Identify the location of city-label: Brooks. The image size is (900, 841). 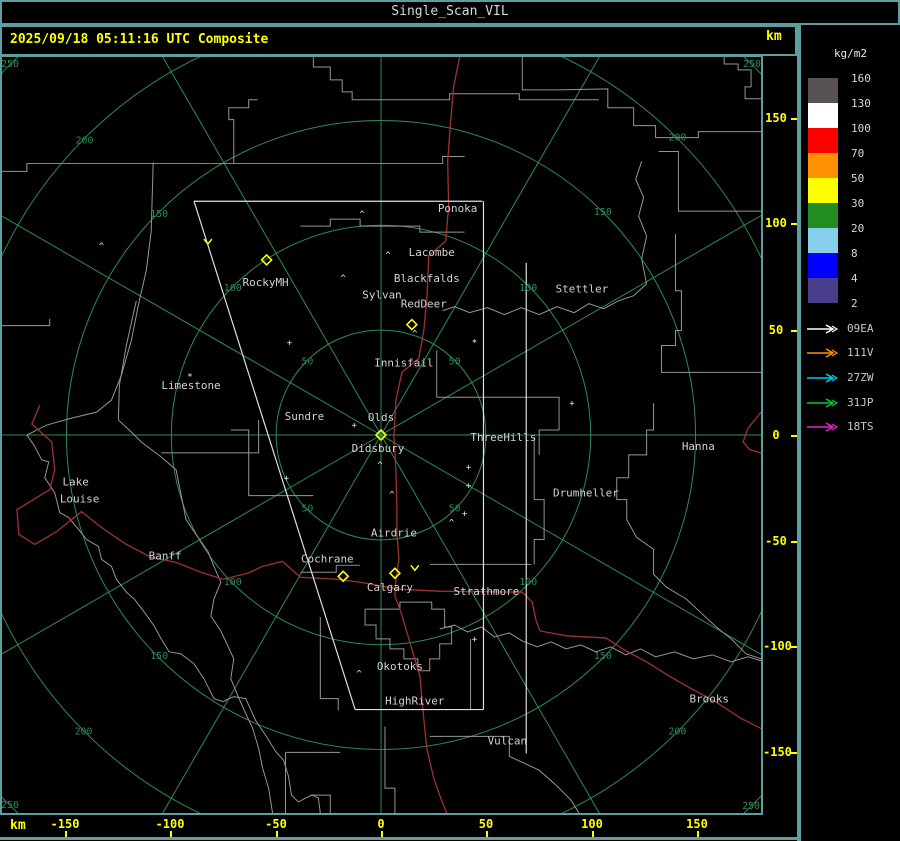
(710, 699).